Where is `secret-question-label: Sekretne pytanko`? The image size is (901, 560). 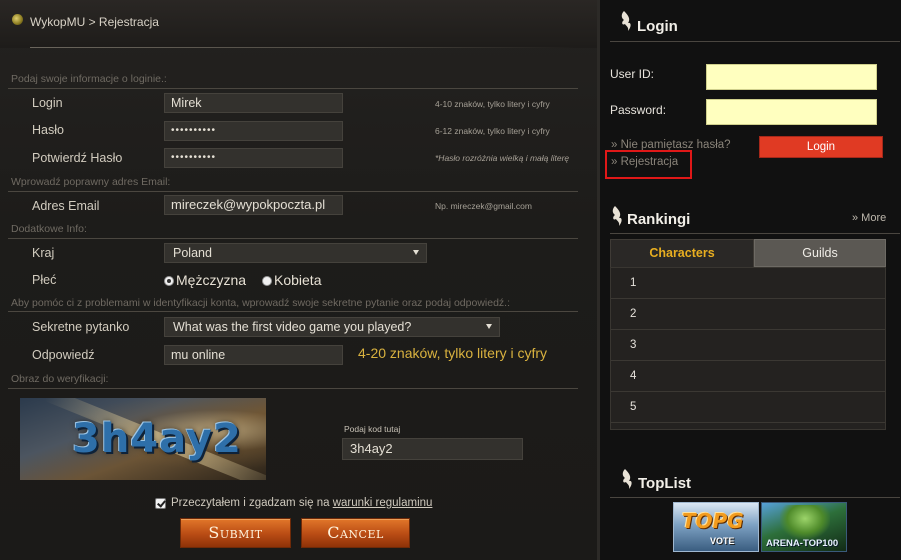 secret-question-label: Sekretne pytanko is located at coordinates (81, 327).